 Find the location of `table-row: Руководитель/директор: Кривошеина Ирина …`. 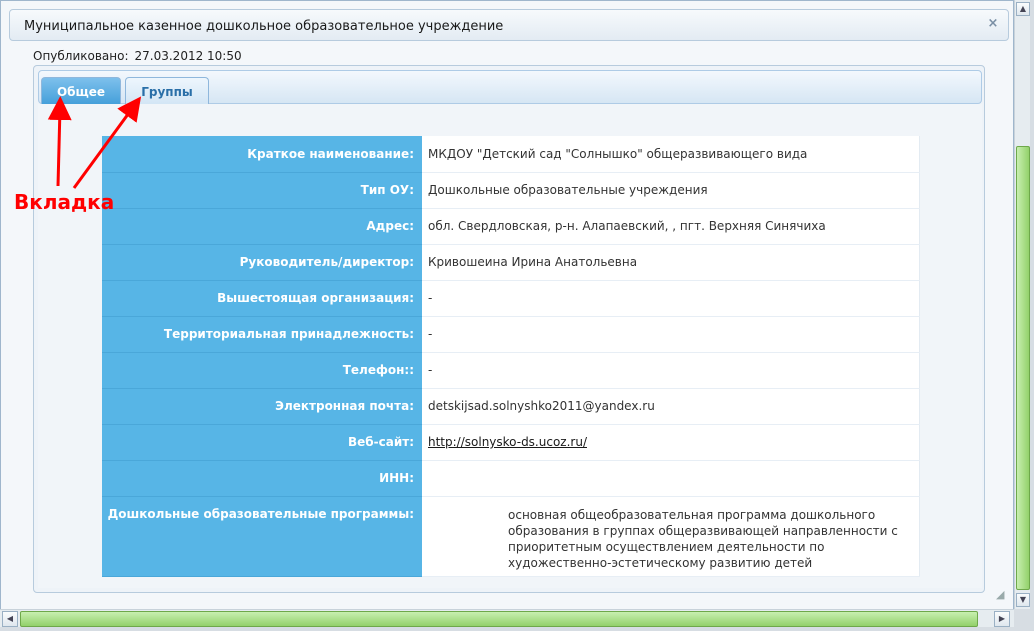

table-row: Руководитель/директор: Кривошеина Ирина … is located at coordinates (511, 262).